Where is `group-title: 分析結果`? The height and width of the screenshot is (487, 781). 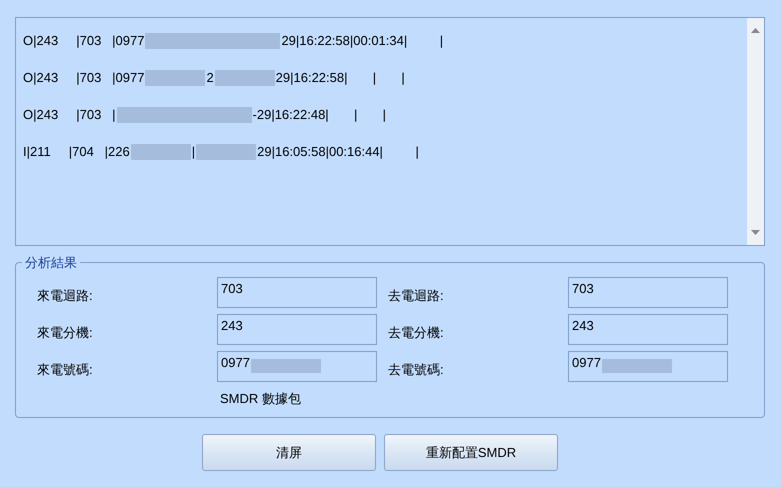 group-title: 分析結果 is located at coordinates (51, 263).